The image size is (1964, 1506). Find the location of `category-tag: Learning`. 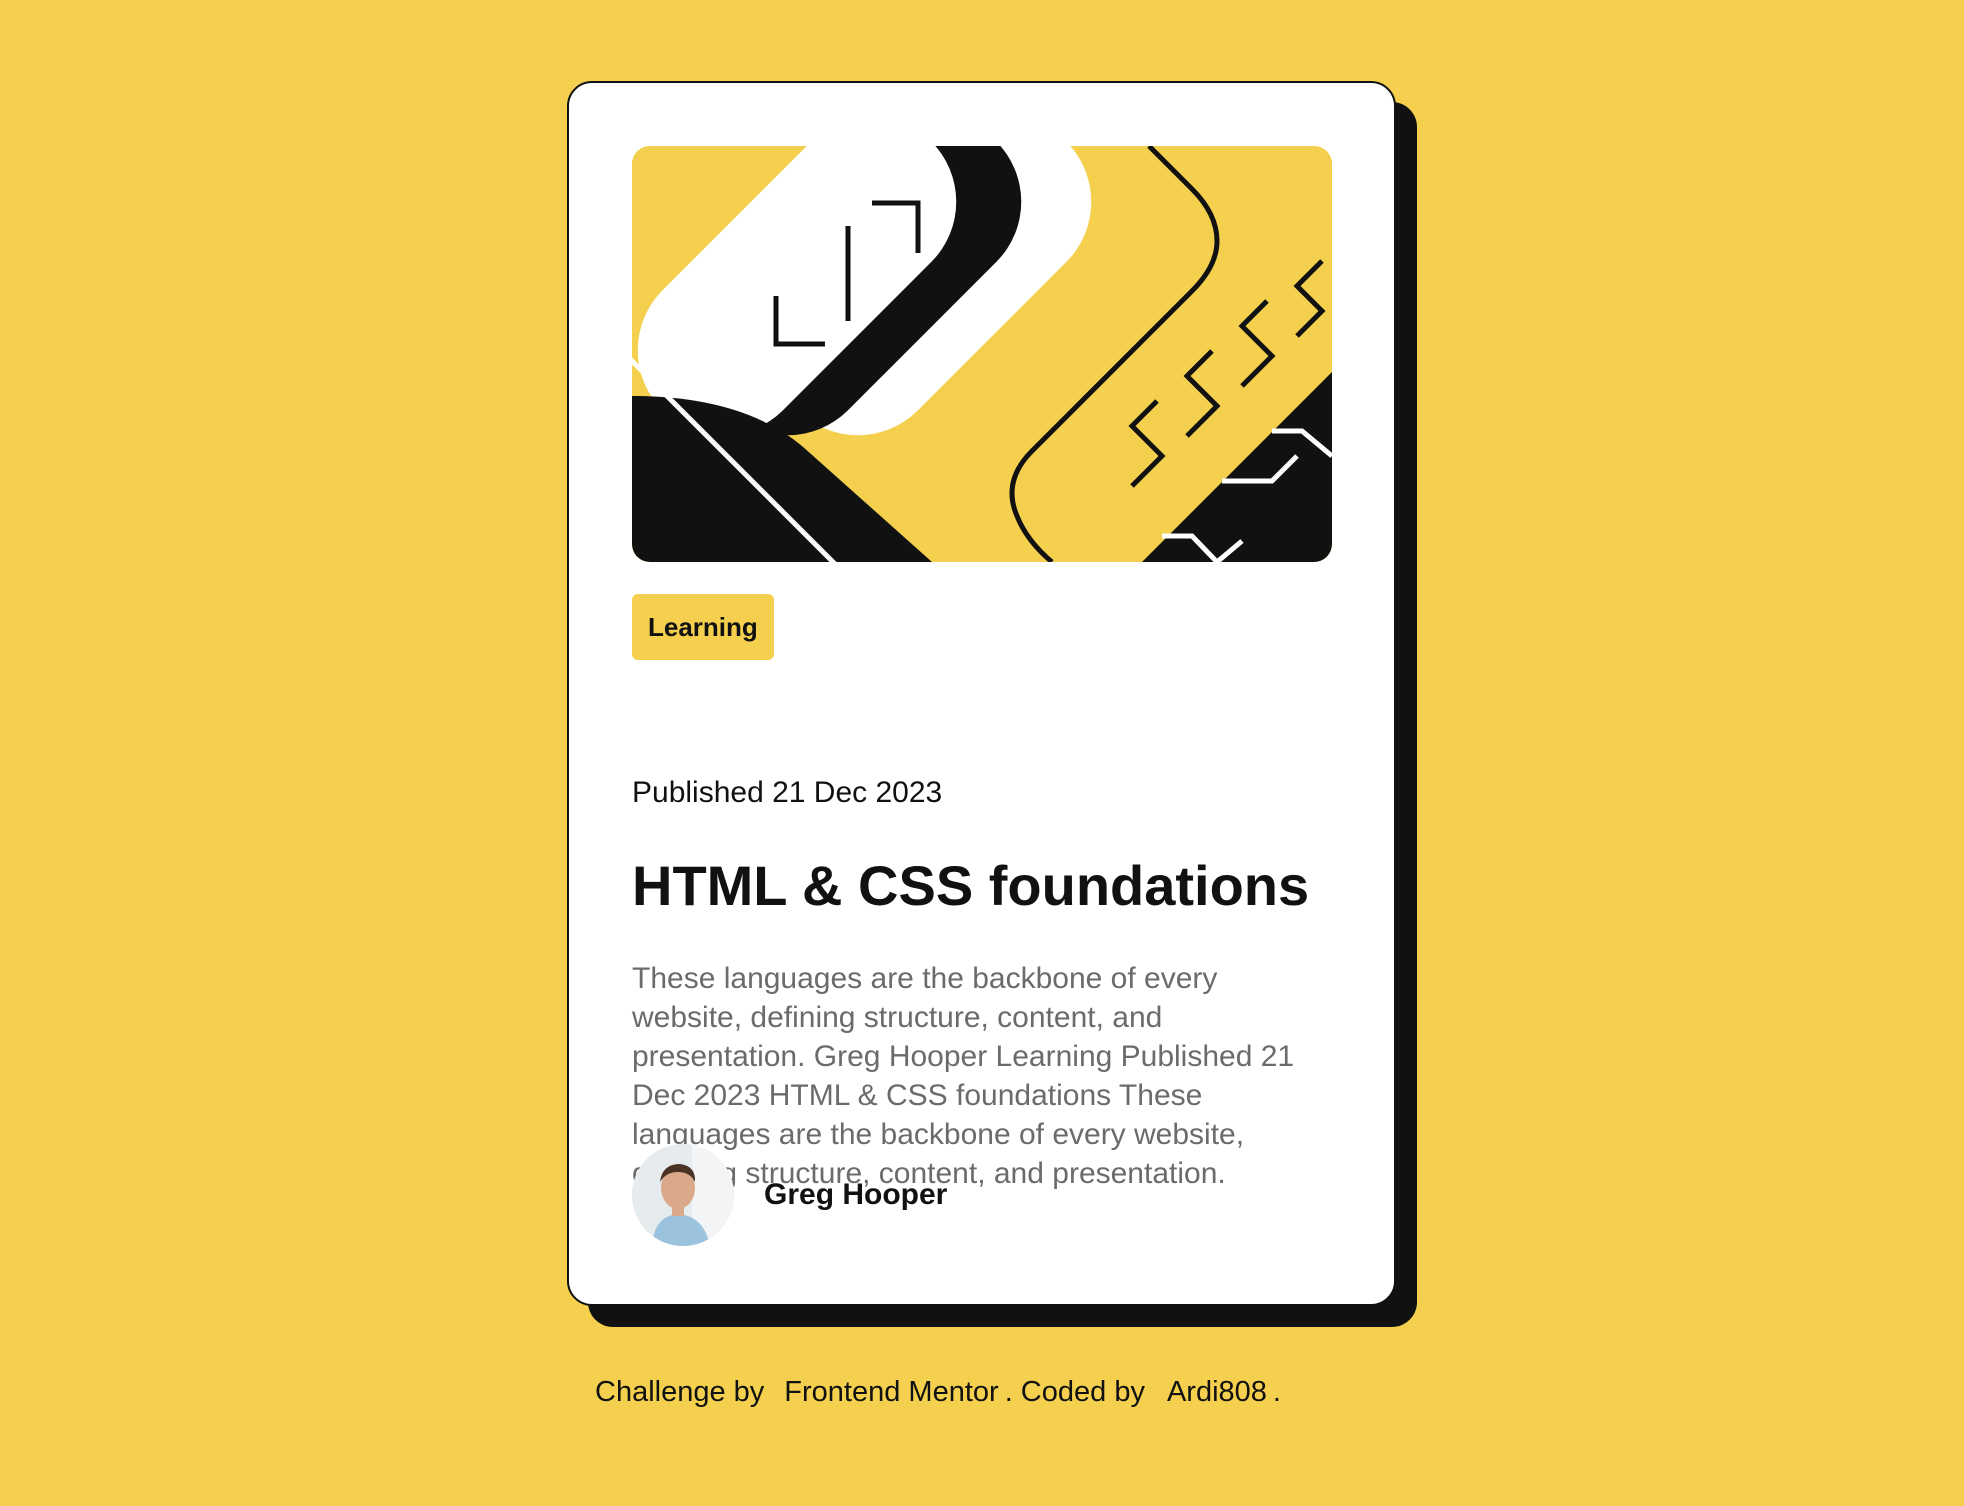

category-tag: Learning is located at coordinates (703, 627).